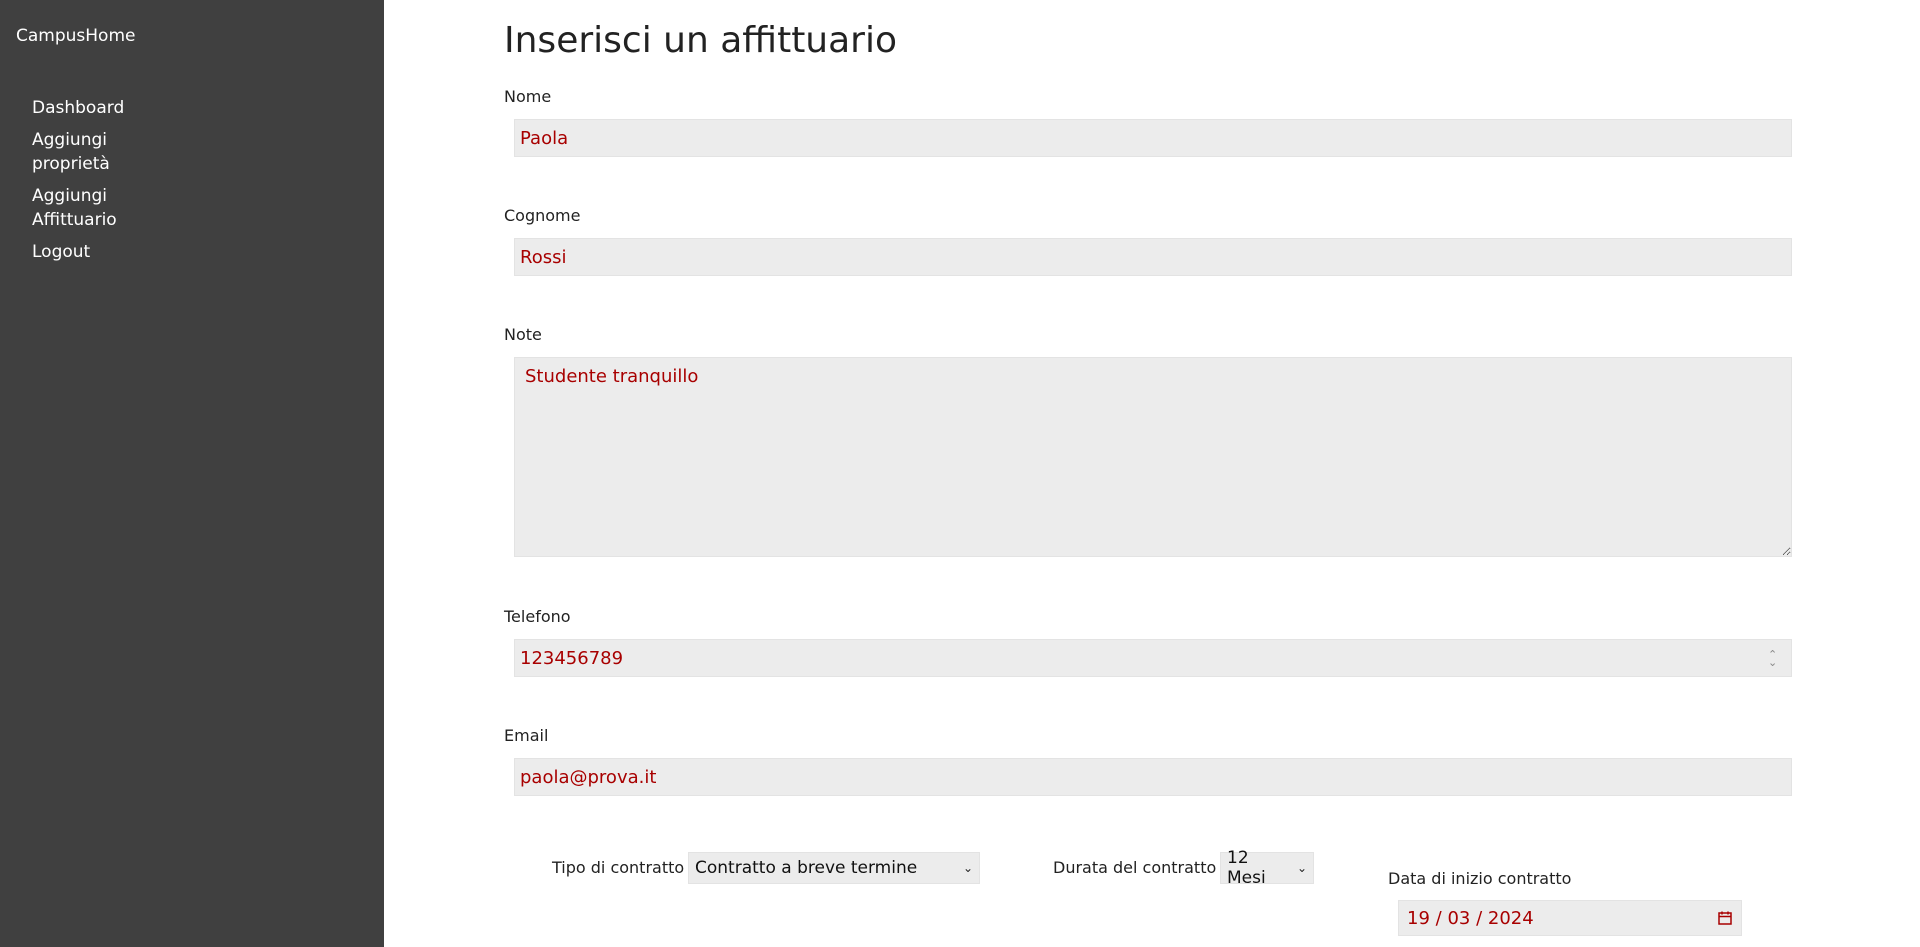 Image resolution: width=1920 pixels, height=947 pixels. I want to click on date-value: 19 / 03 / 2024, so click(1470, 918).